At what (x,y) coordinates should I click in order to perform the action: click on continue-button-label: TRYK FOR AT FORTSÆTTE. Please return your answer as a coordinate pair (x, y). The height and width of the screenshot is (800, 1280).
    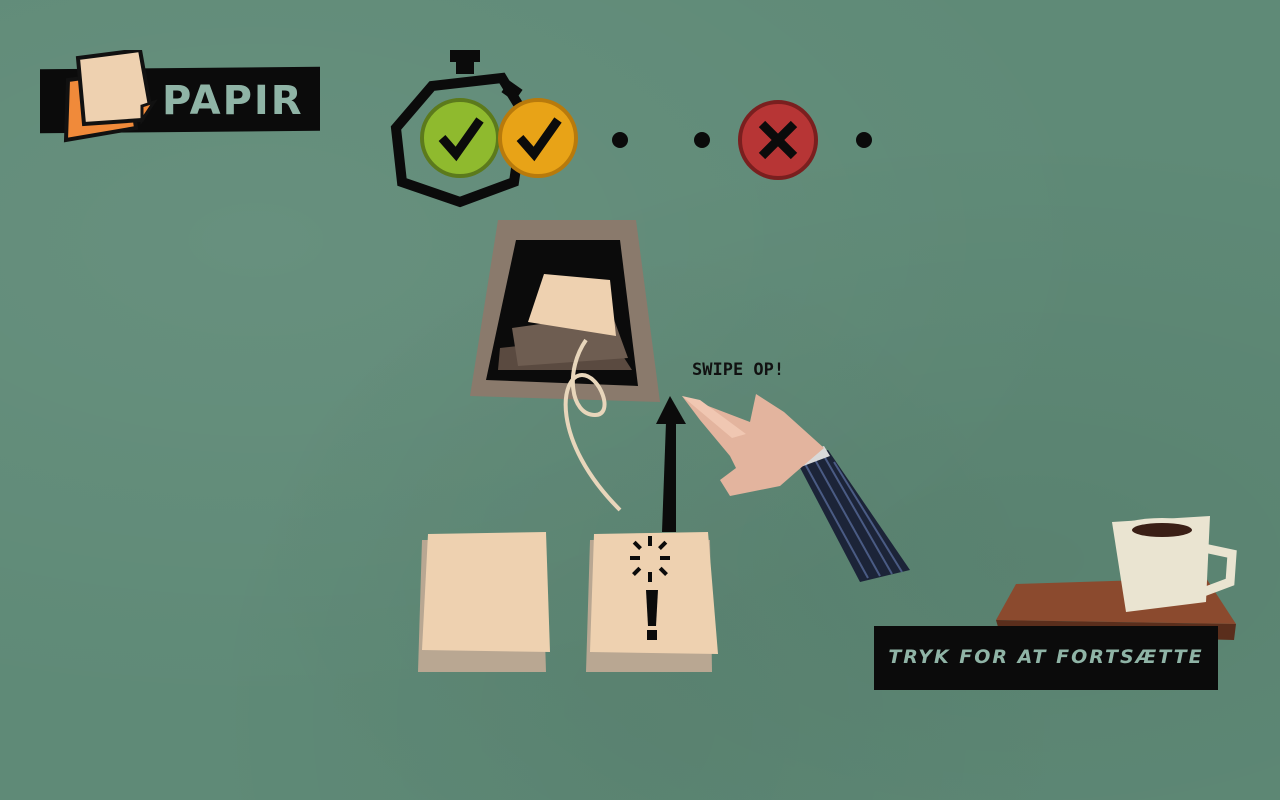
    Looking at the image, I should click on (1046, 657).